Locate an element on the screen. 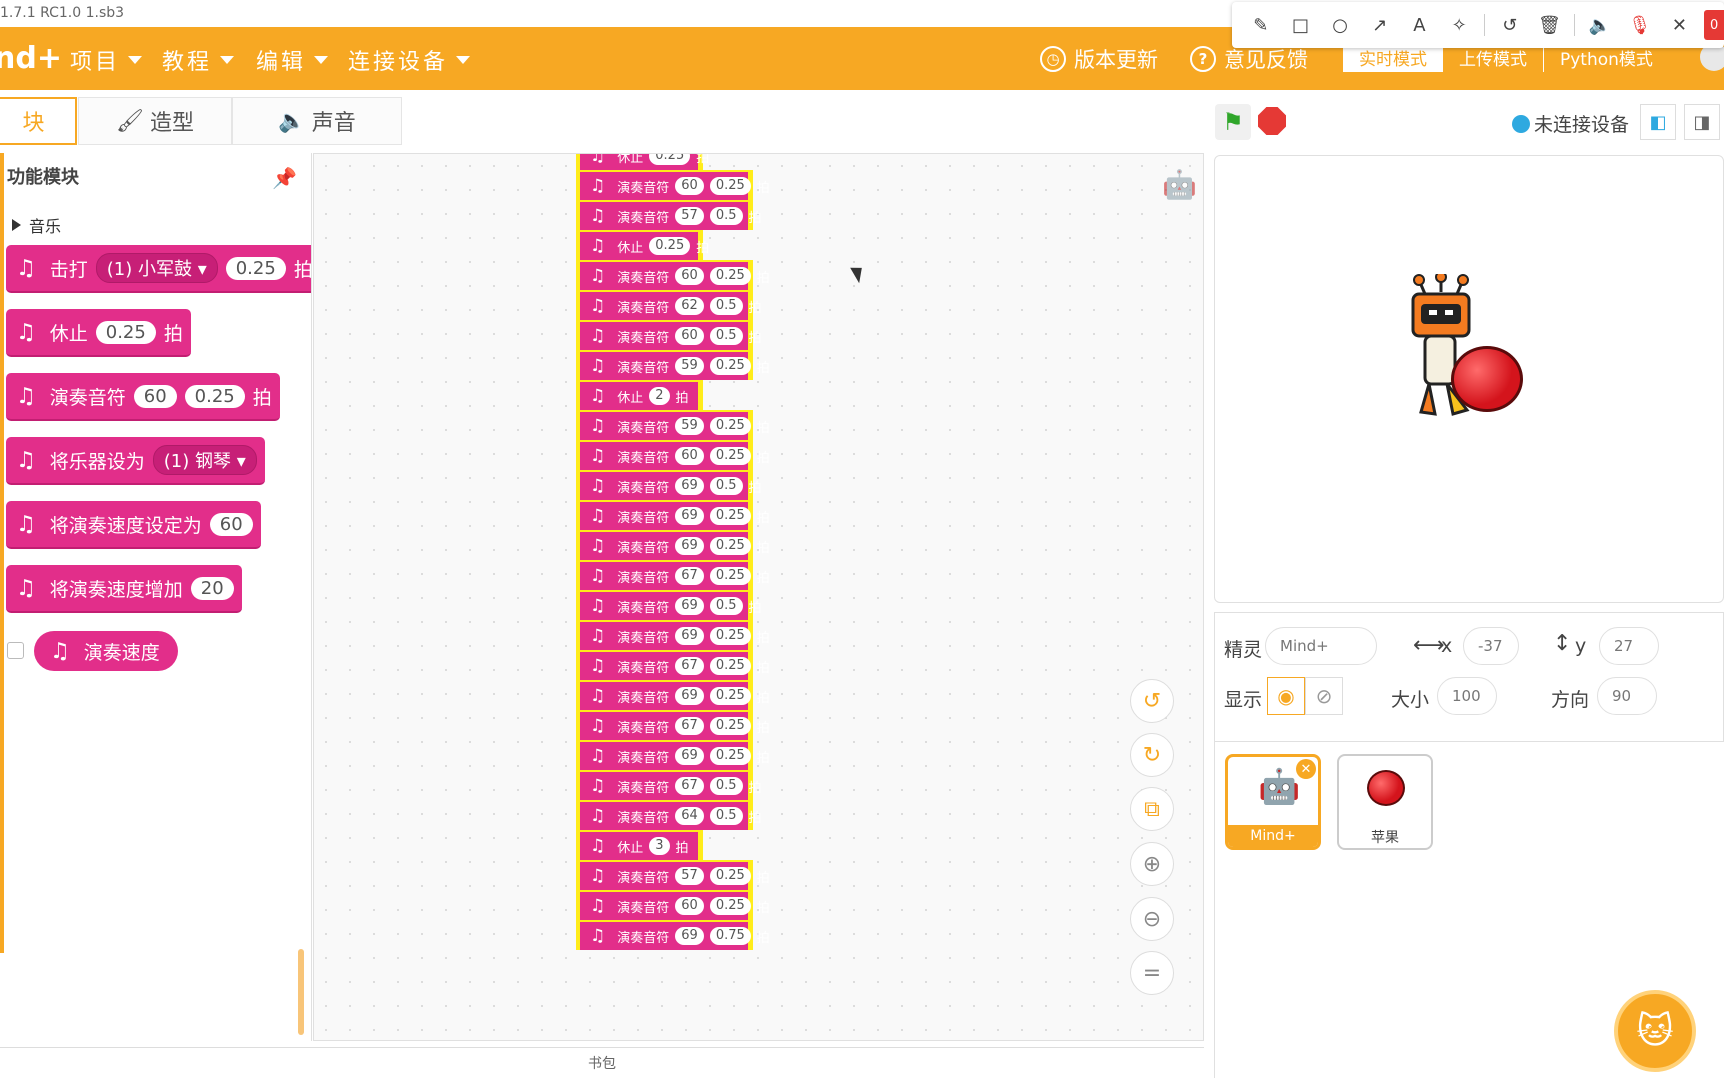  pencil-icon: ✎ is located at coordinates (1261, 25).